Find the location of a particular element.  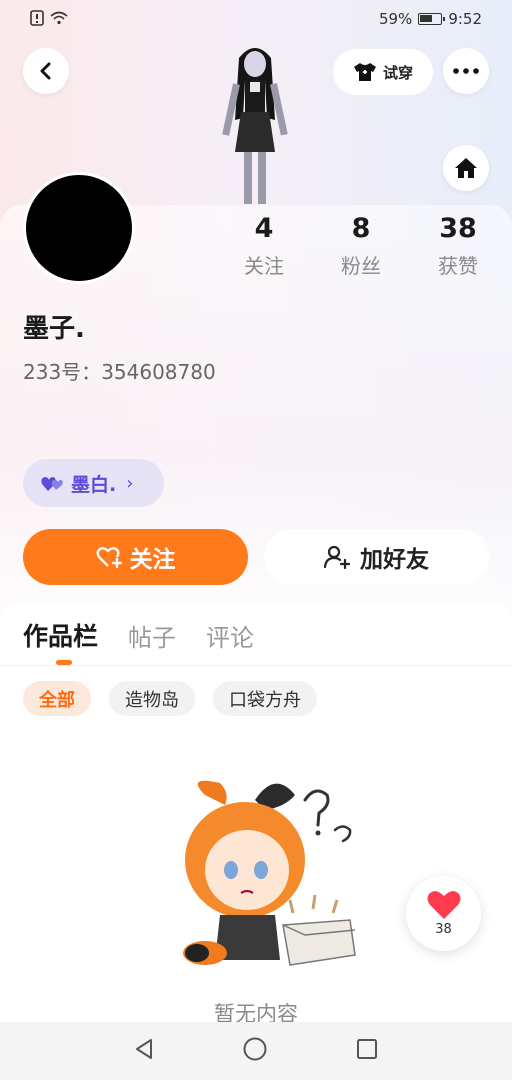

home-icon is located at coordinates (466, 168).